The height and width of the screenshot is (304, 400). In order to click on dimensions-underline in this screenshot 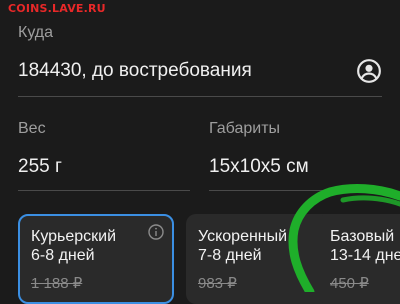, I will do `click(295, 190)`.